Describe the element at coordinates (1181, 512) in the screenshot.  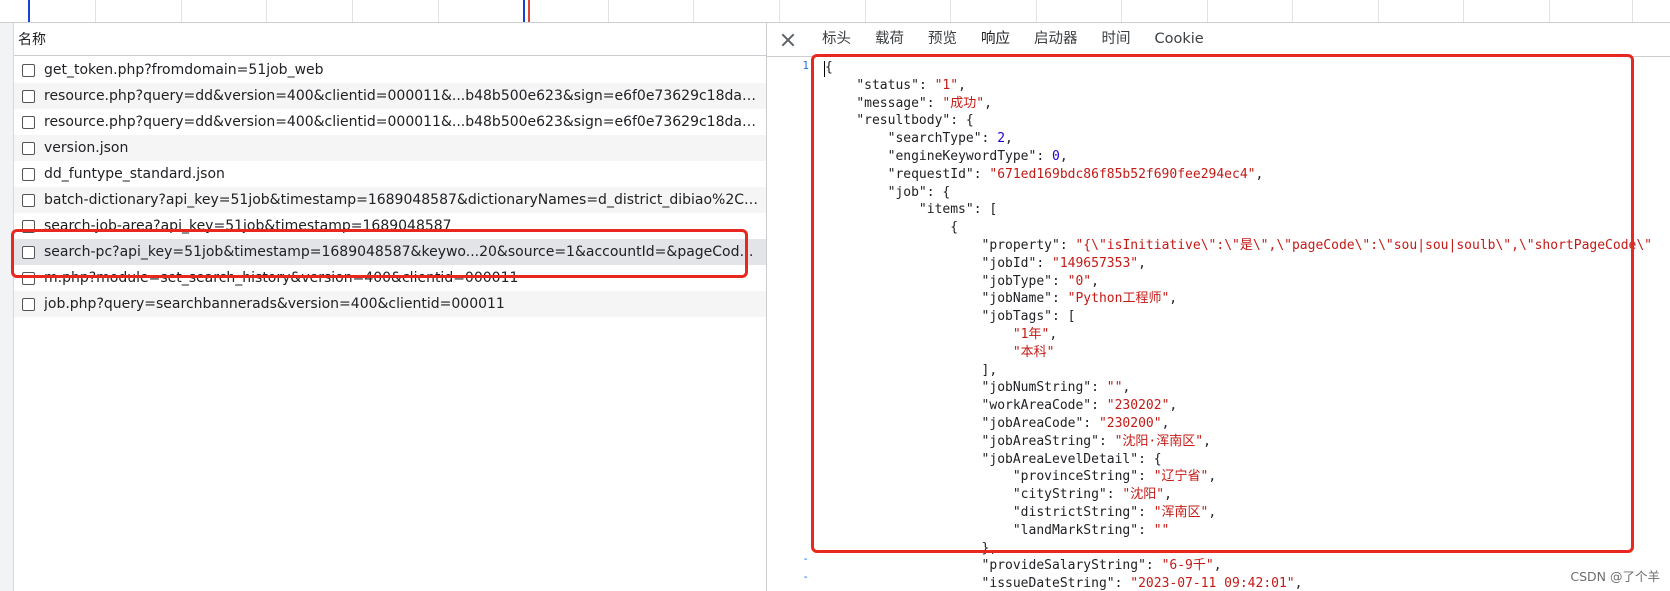
I see `json-string: "浑南区"` at that location.